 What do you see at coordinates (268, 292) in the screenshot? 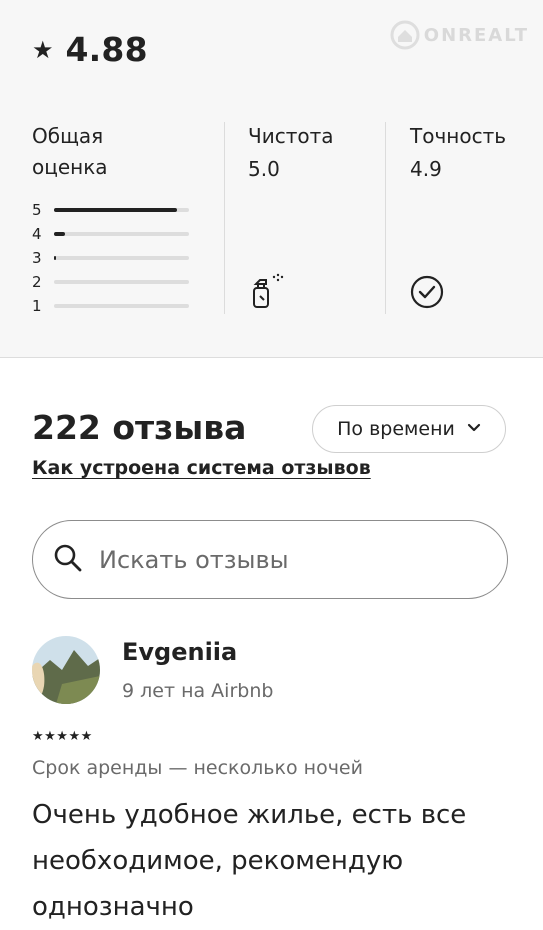
I see `spray-bottle-icon` at bounding box center [268, 292].